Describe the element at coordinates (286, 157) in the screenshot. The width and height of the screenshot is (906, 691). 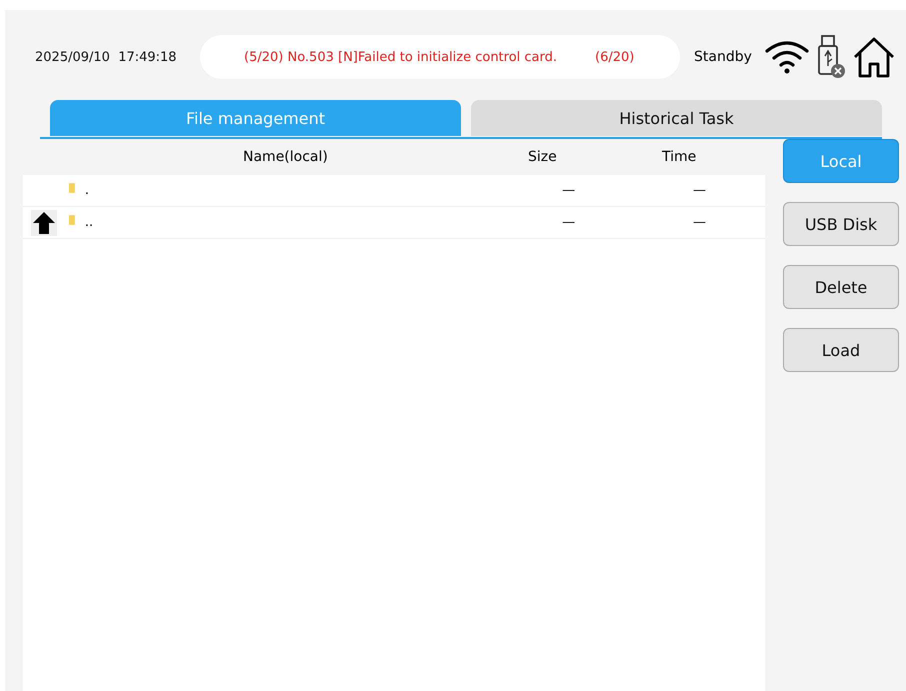
I see `column-header: Name(local)` at that location.